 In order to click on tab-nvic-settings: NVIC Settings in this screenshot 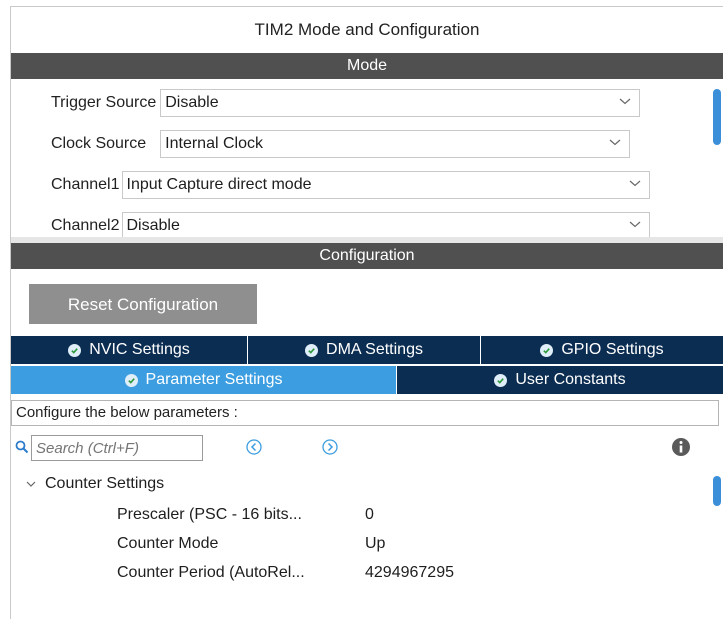, I will do `click(129, 350)`.